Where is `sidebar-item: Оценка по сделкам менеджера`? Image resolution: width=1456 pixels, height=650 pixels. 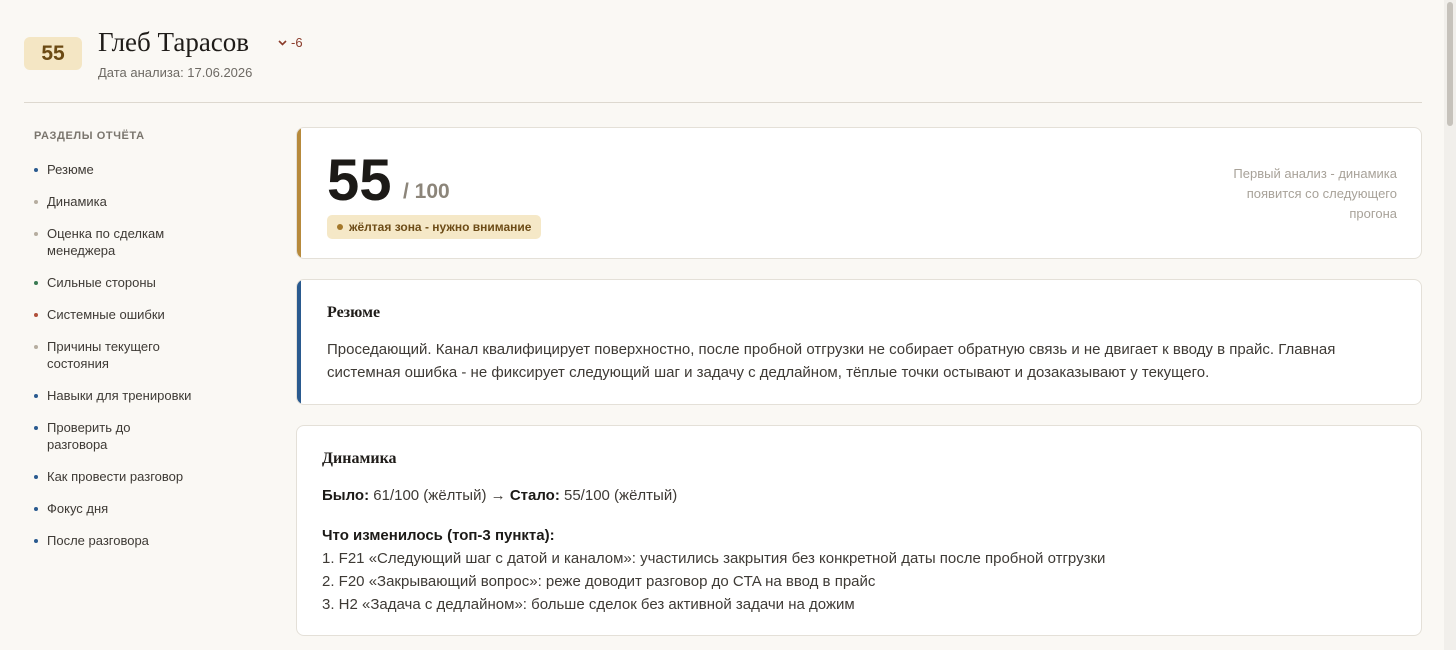
sidebar-item: Оценка по сделкам менеджера is located at coordinates (114, 242).